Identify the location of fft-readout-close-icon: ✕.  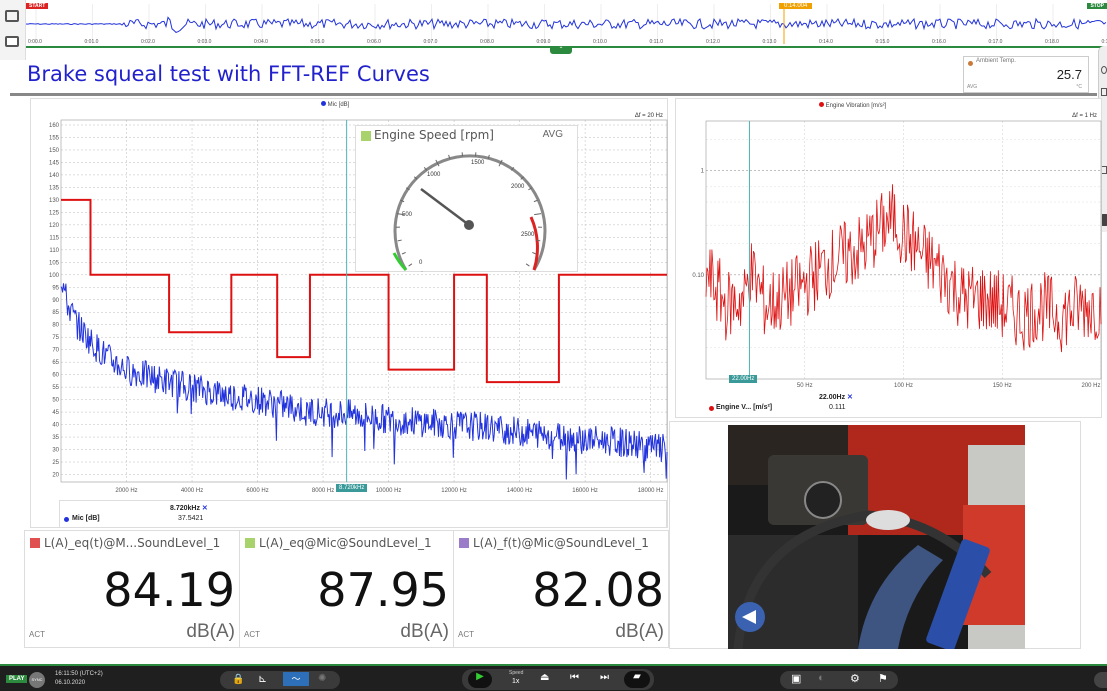
(205, 508).